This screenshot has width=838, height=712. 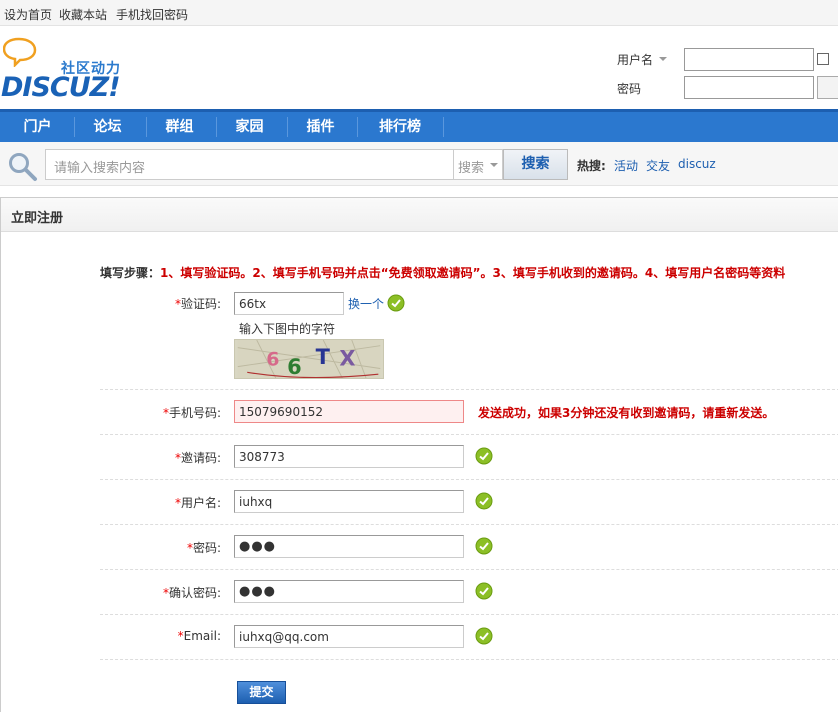 I want to click on set-homepage-link: 设为首页, so click(x=28, y=14).